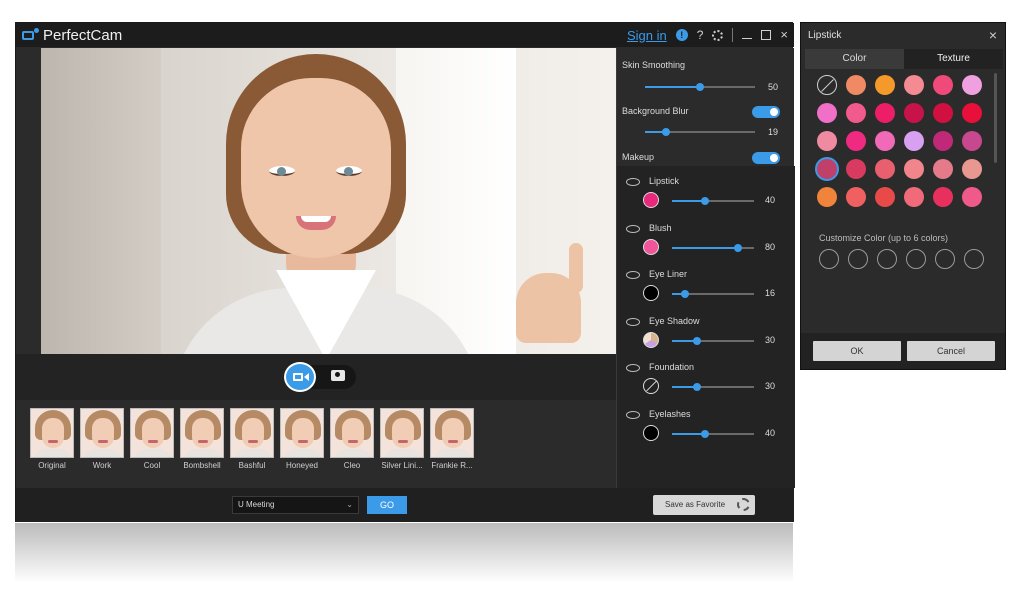 This screenshot has width=1020, height=594. What do you see at coordinates (282, 171) in the screenshot?
I see `preview-person-eye-left` at bounding box center [282, 171].